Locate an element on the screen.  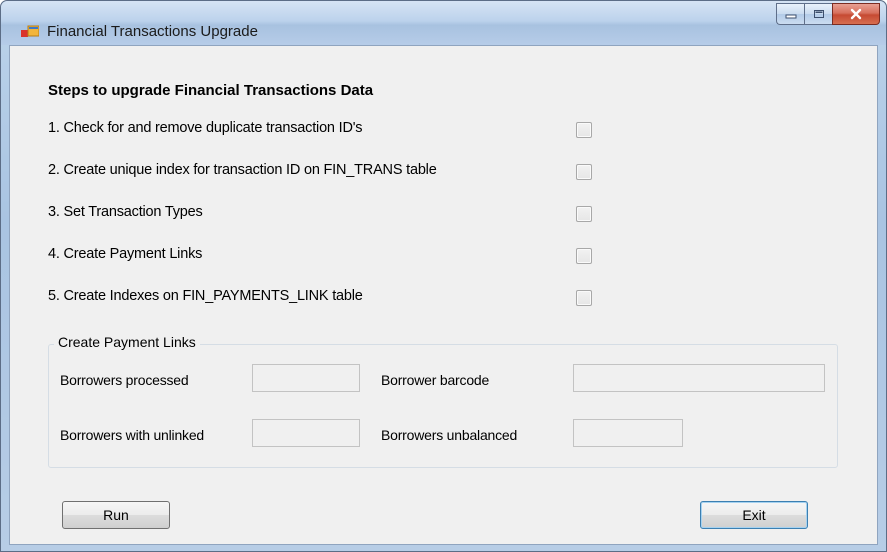
step-3-checkbox is located at coordinates (584, 214).